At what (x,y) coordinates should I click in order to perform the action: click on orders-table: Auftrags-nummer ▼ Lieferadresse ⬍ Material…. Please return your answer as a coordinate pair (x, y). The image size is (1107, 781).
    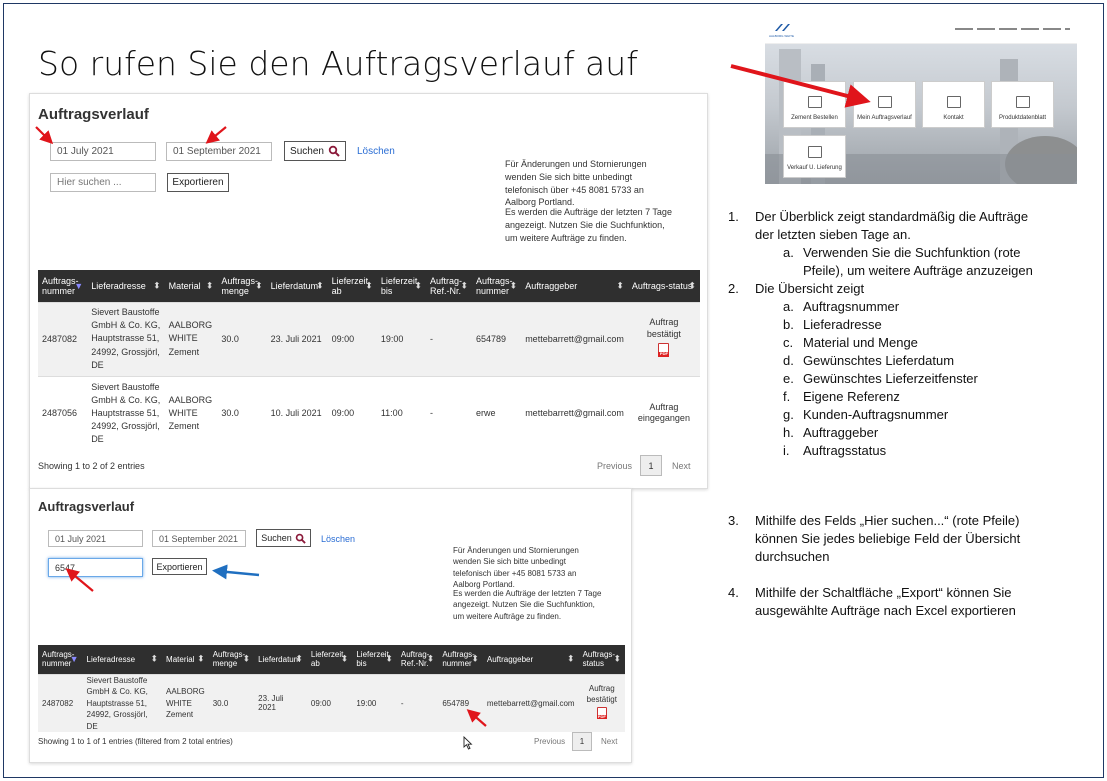
    Looking at the image, I should click on (369, 360).